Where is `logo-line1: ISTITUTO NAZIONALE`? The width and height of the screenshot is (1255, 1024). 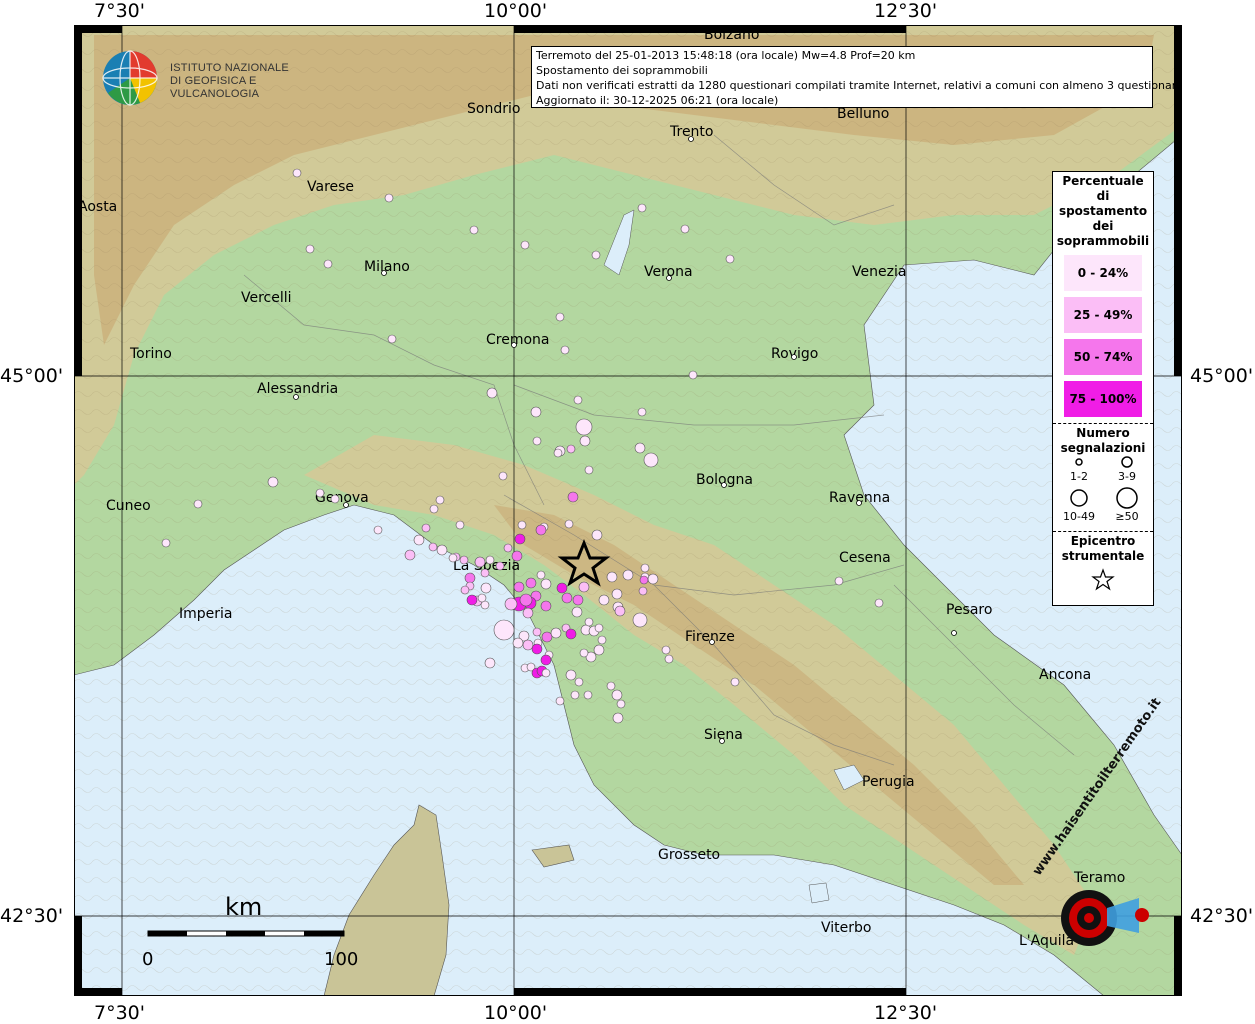 logo-line1: ISTITUTO NAZIONALE is located at coordinates (229, 68).